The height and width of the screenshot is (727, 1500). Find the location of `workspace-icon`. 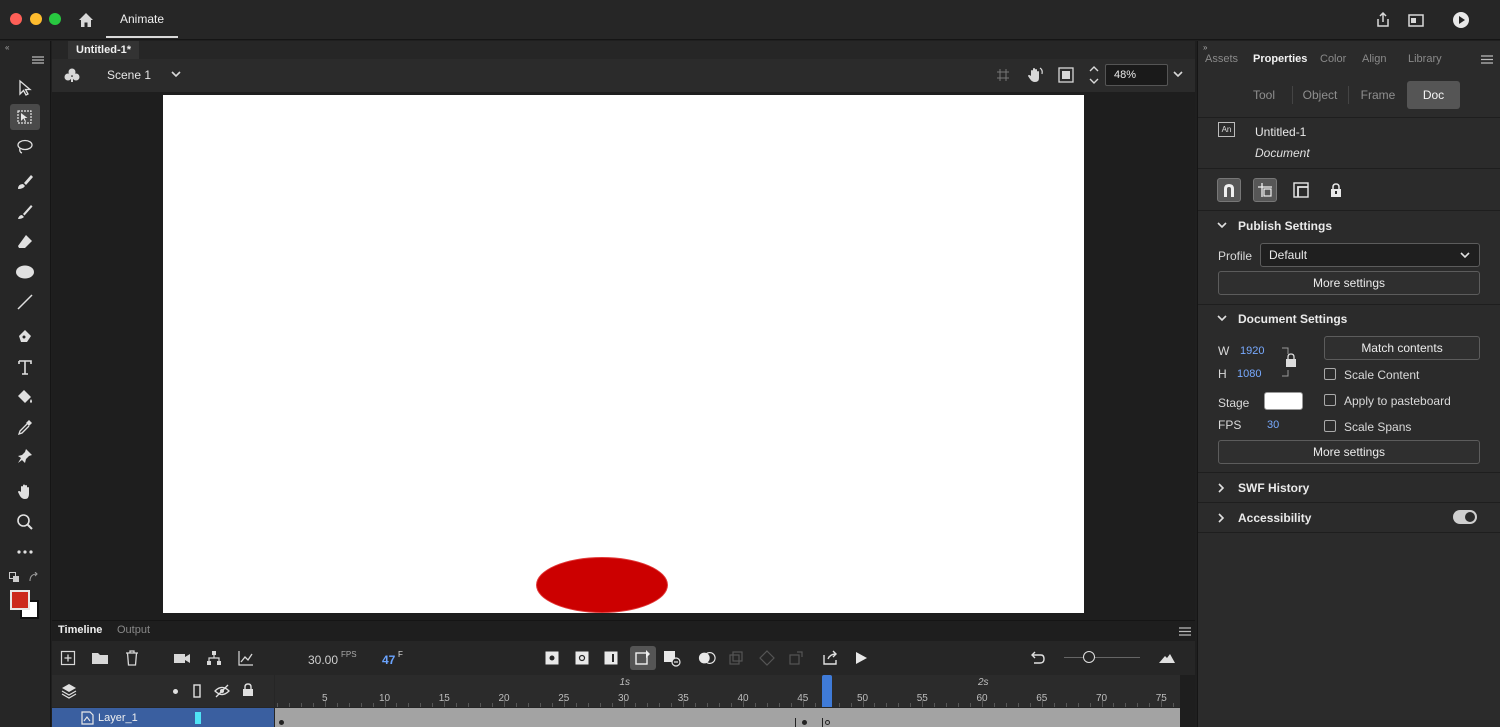

workspace-icon is located at coordinates (1416, 20).